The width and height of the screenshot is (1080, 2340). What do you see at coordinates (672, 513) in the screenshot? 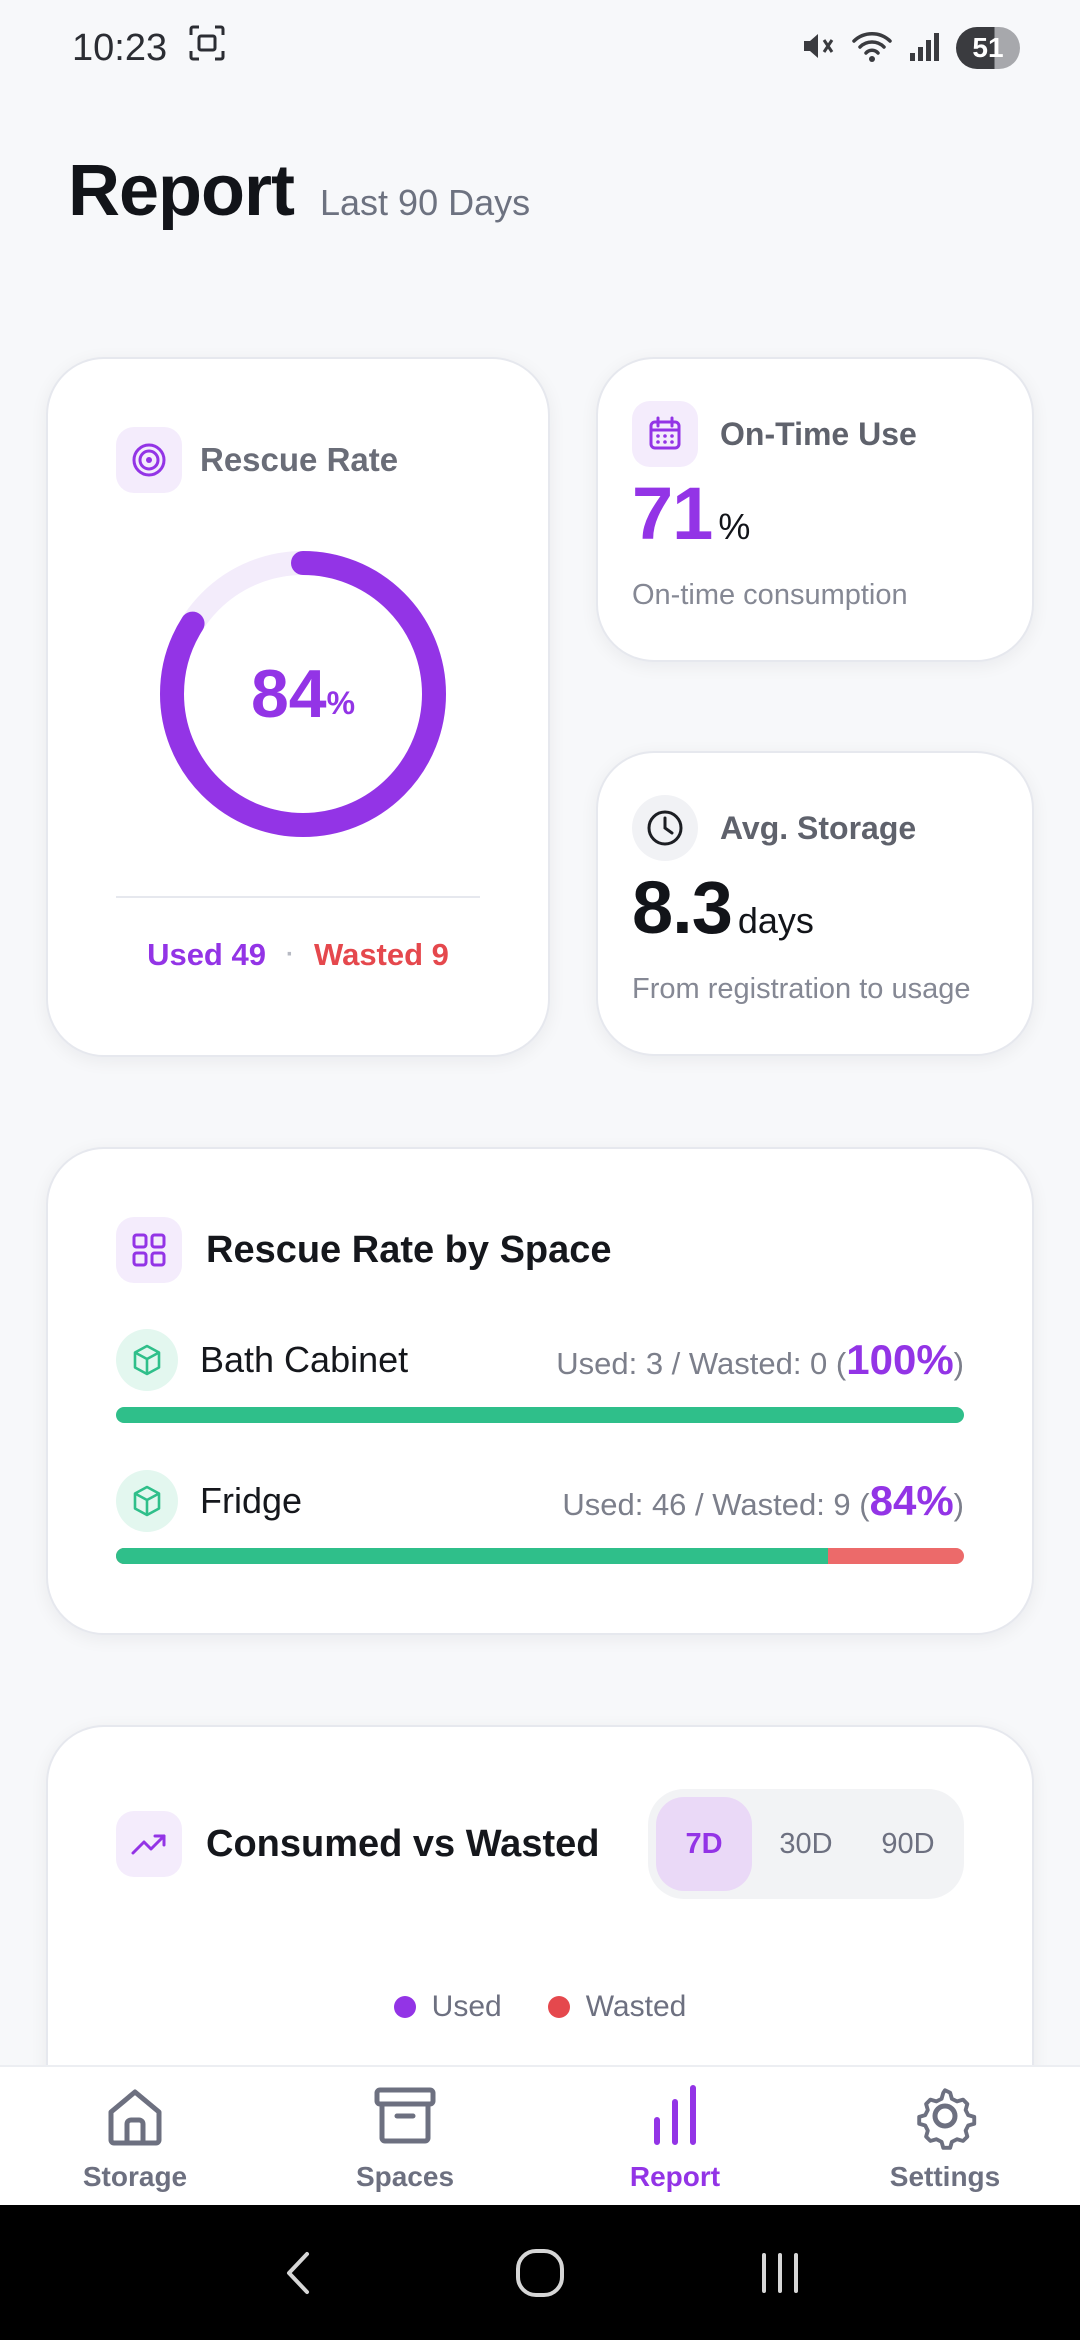
I see `on-time-use-value: 71` at bounding box center [672, 513].